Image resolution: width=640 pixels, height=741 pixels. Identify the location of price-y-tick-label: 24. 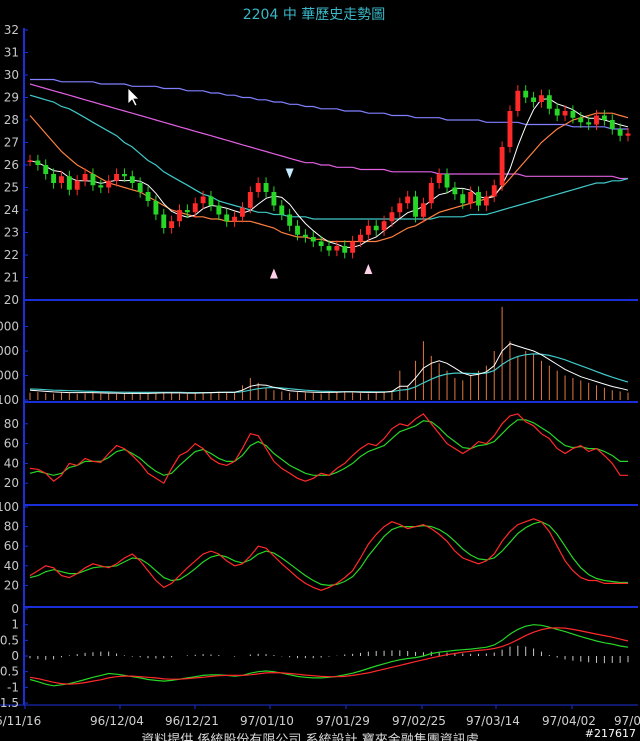
(11, 210).